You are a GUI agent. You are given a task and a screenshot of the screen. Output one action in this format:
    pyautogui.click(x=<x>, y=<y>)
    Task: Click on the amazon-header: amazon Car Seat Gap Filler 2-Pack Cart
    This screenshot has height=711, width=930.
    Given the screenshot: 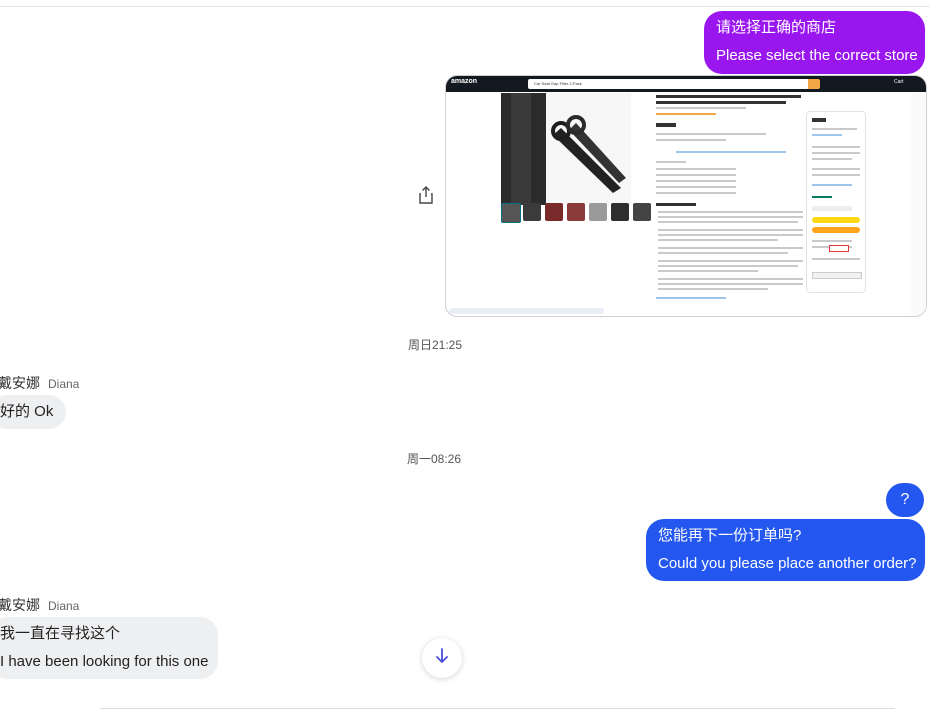 What is the action you would take?
    pyautogui.click(x=686, y=84)
    